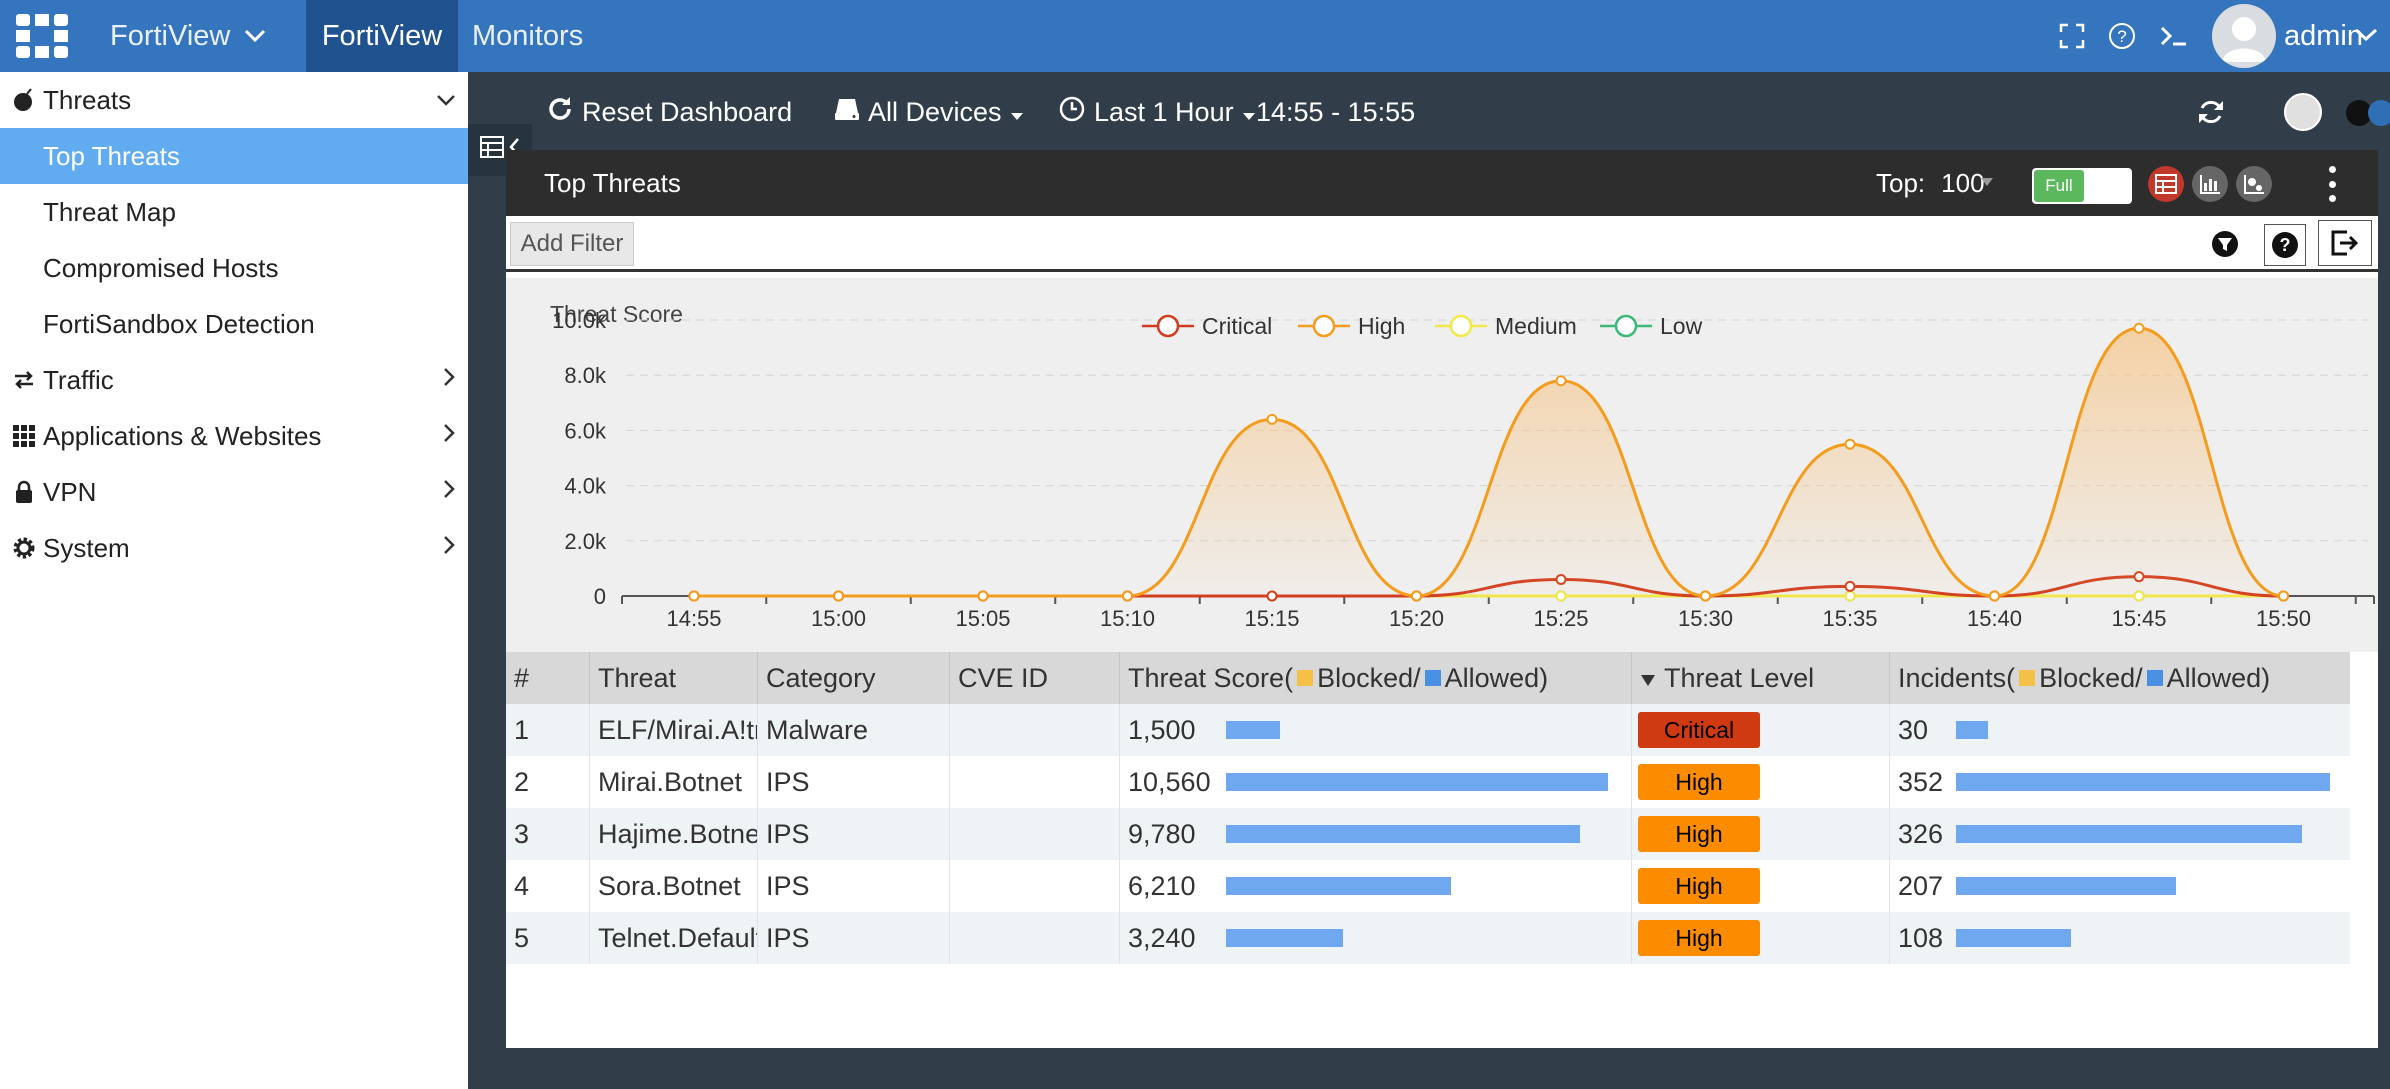  Describe the element at coordinates (1162, 729) in the screenshot. I see `threat-score-value: 1,500` at that location.